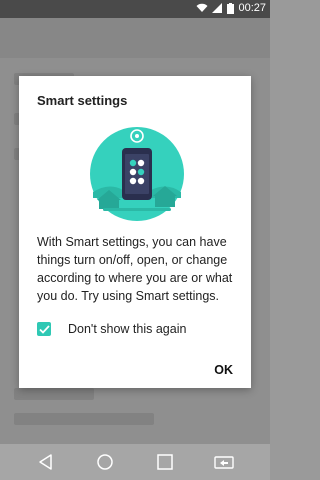  I want to click on dont-show-again-checkbox, so click(44, 329).